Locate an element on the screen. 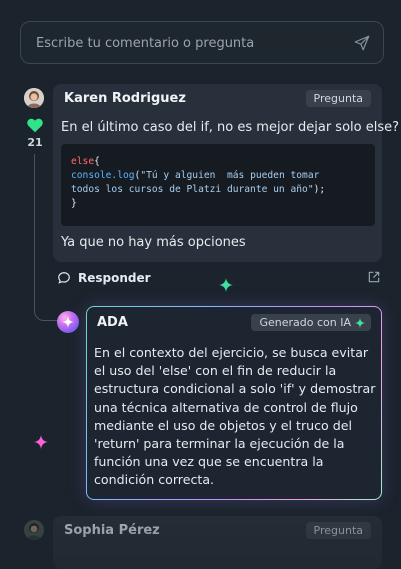 Image resolution: width=401 pixels, height=569 pixels. comment-input is located at coordinates (191, 43).